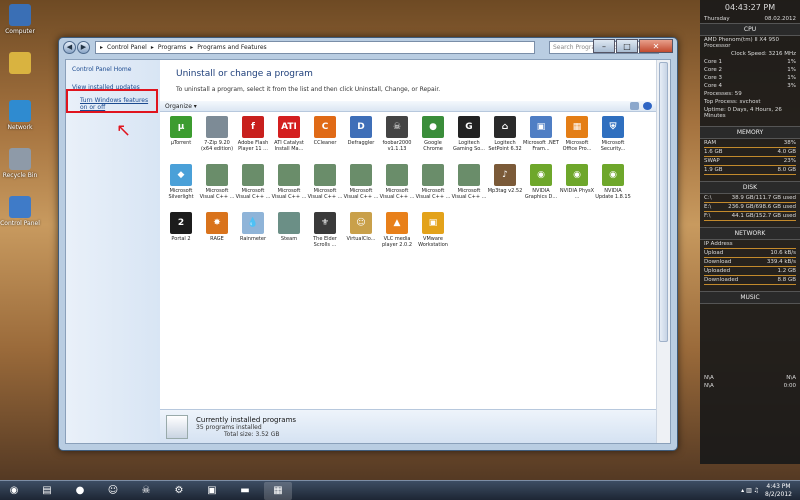 The height and width of the screenshot is (500, 800). I want to click on minimize-button: –, so click(604, 46).